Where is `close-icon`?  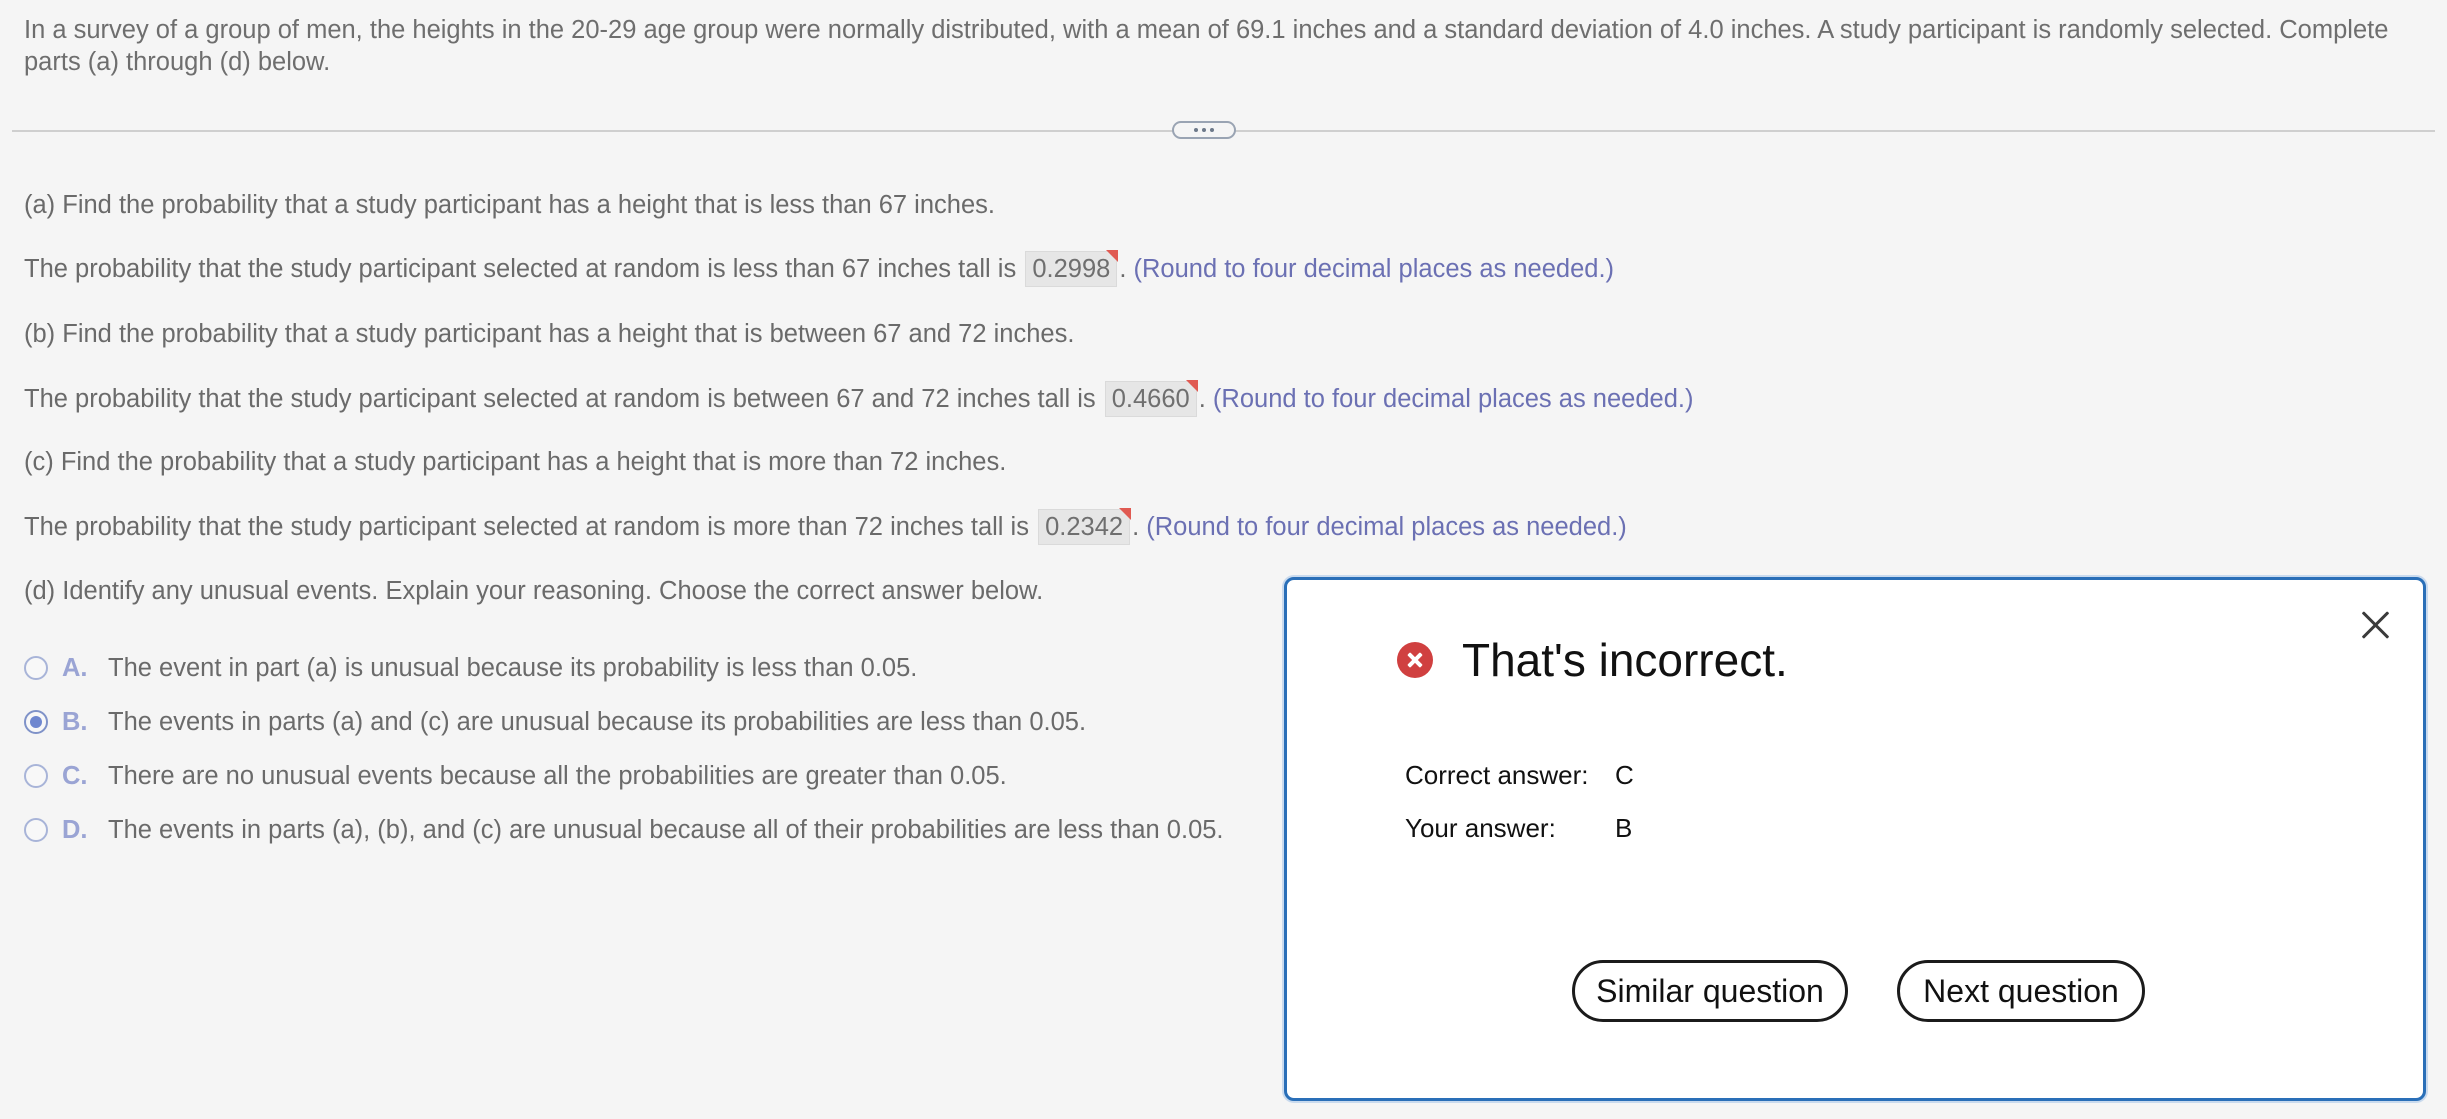 close-icon is located at coordinates (2375, 625).